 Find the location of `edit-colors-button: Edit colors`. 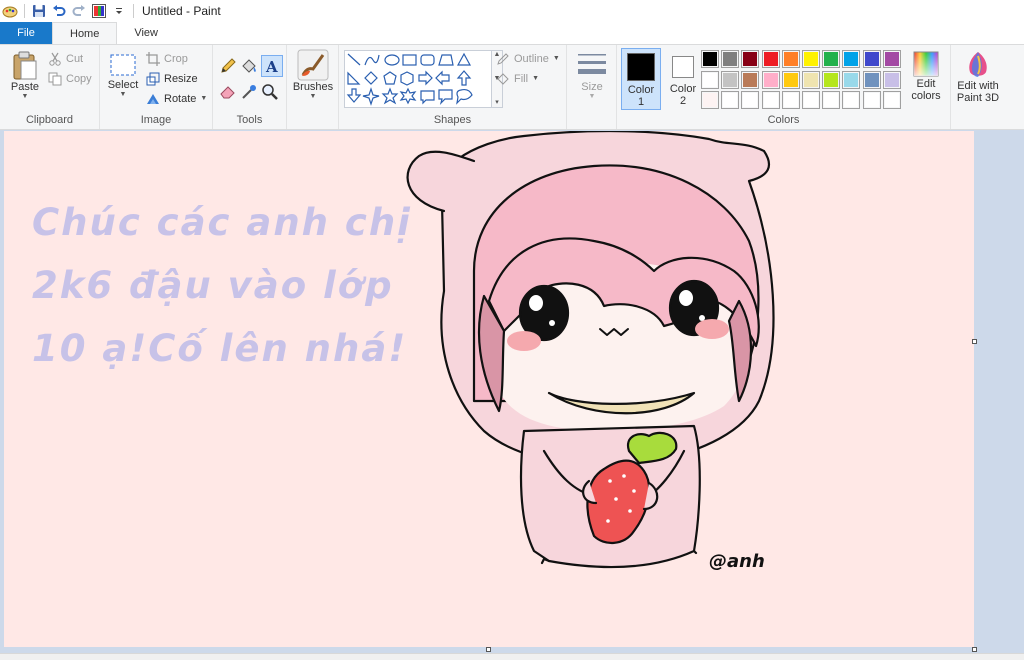

edit-colors-button: Edit colors is located at coordinates (926, 76).